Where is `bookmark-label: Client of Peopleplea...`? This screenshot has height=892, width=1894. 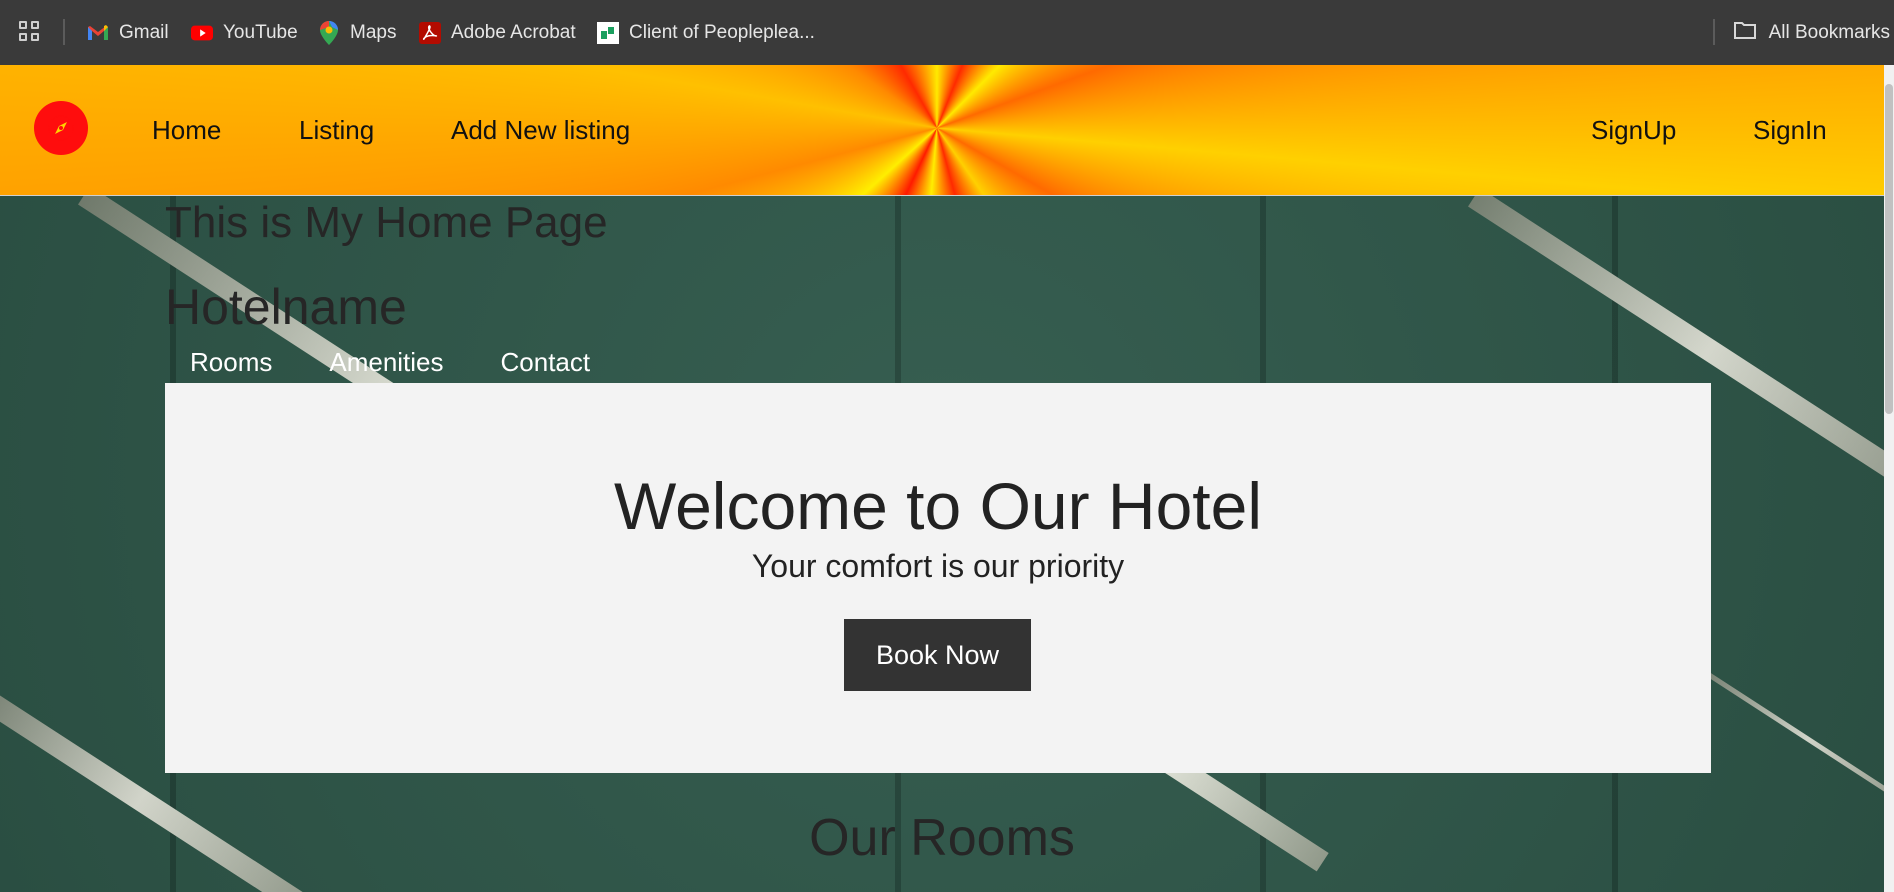 bookmark-label: Client of Peopleplea... is located at coordinates (722, 32).